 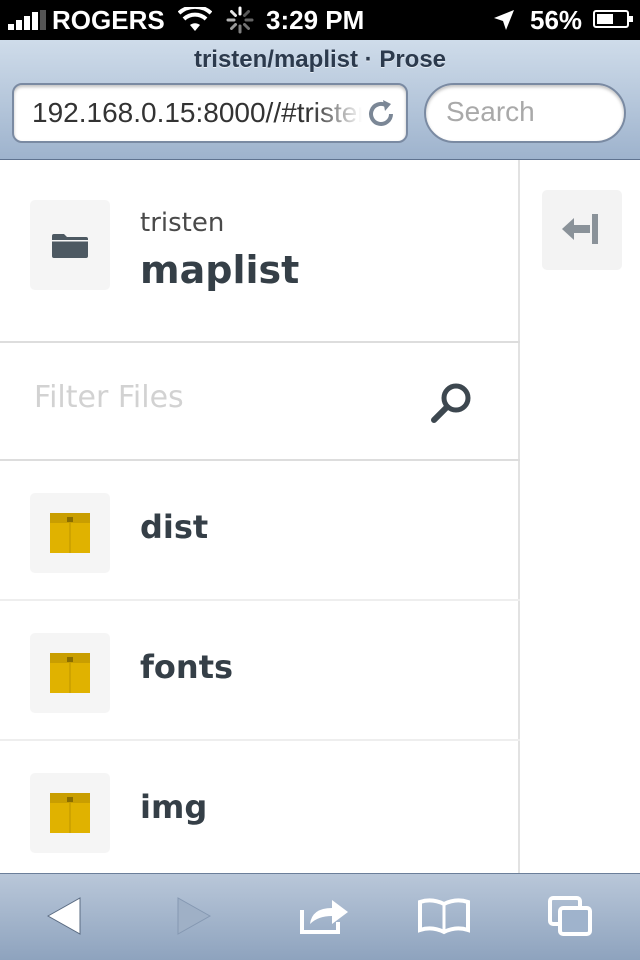 I want to click on share-icon, so click(x=324, y=916).